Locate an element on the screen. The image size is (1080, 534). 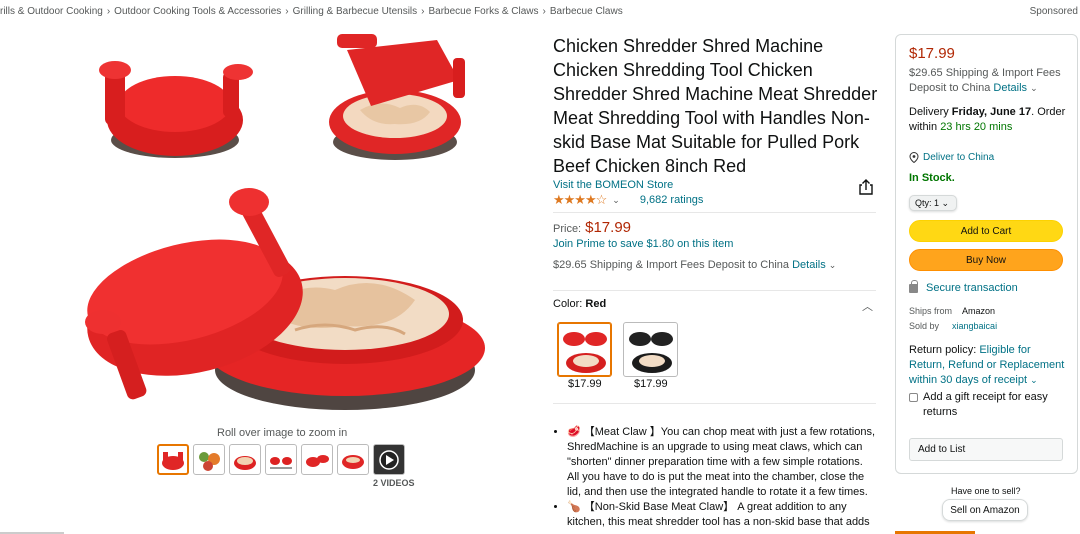
sponsored-label: Sponsored is located at coordinates (1053, 11).